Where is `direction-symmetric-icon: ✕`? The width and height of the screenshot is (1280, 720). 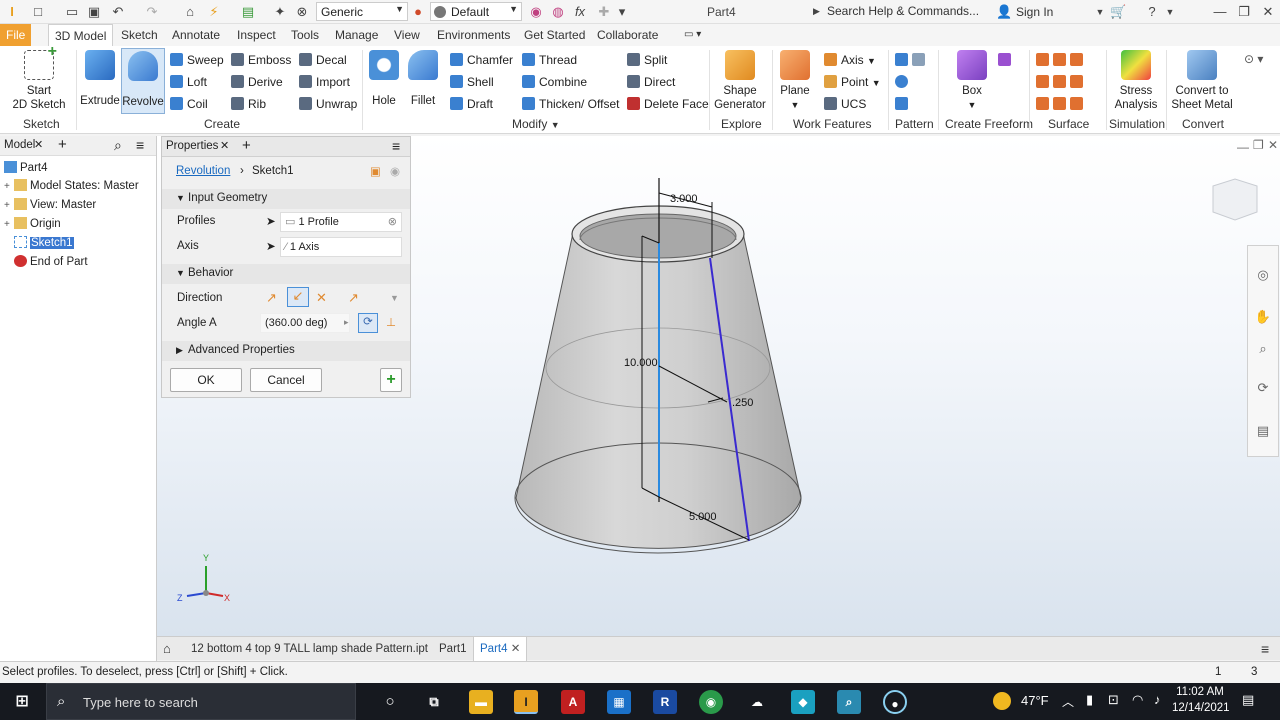
direction-symmetric-icon: ✕ is located at coordinates (321, 298).